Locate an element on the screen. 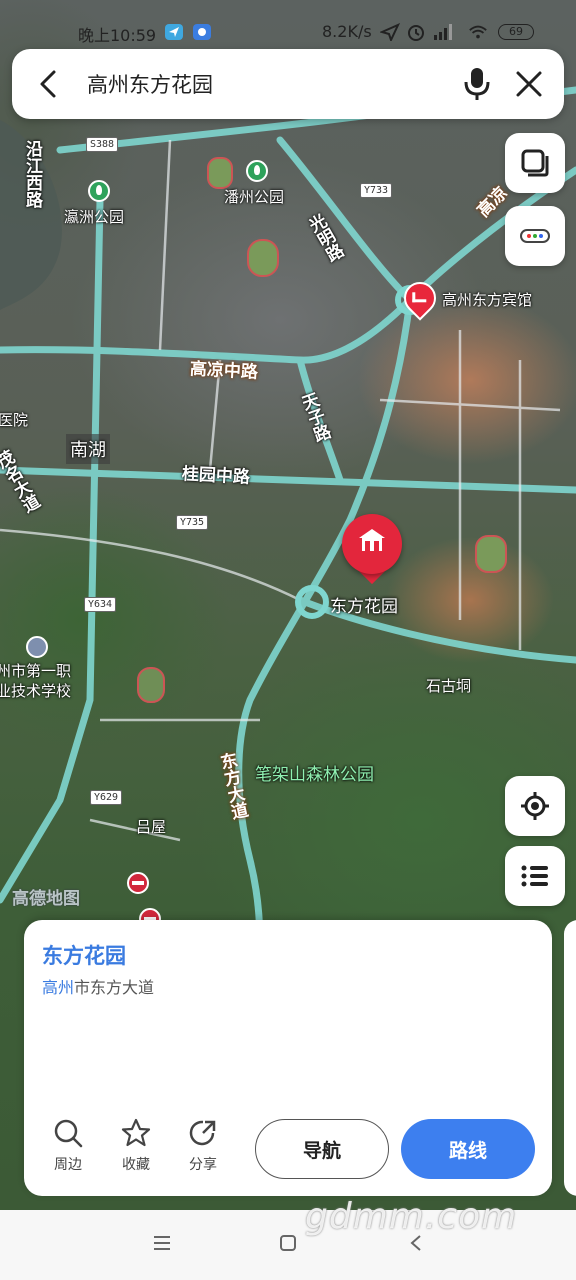 The width and height of the screenshot is (576, 1280). layers-icon is located at coordinates (535, 163).